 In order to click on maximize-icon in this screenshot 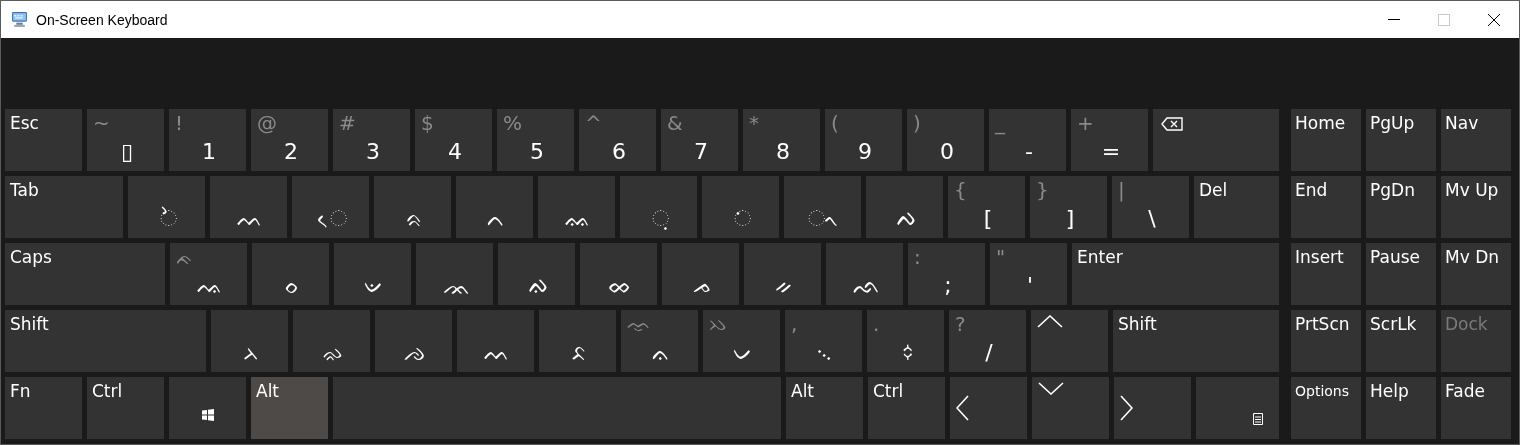, I will do `click(1444, 19)`.